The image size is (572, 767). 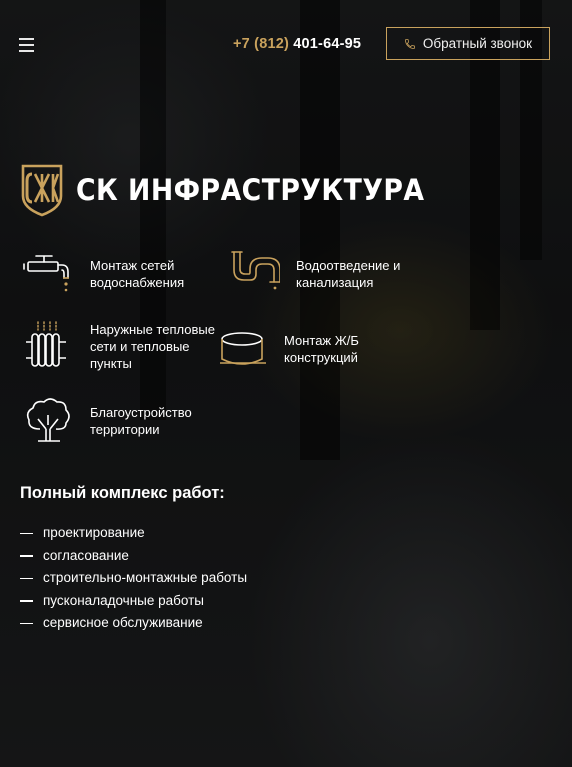 I want to click on list-item: строительно-монтажные работы, so click(x=133, y=578).